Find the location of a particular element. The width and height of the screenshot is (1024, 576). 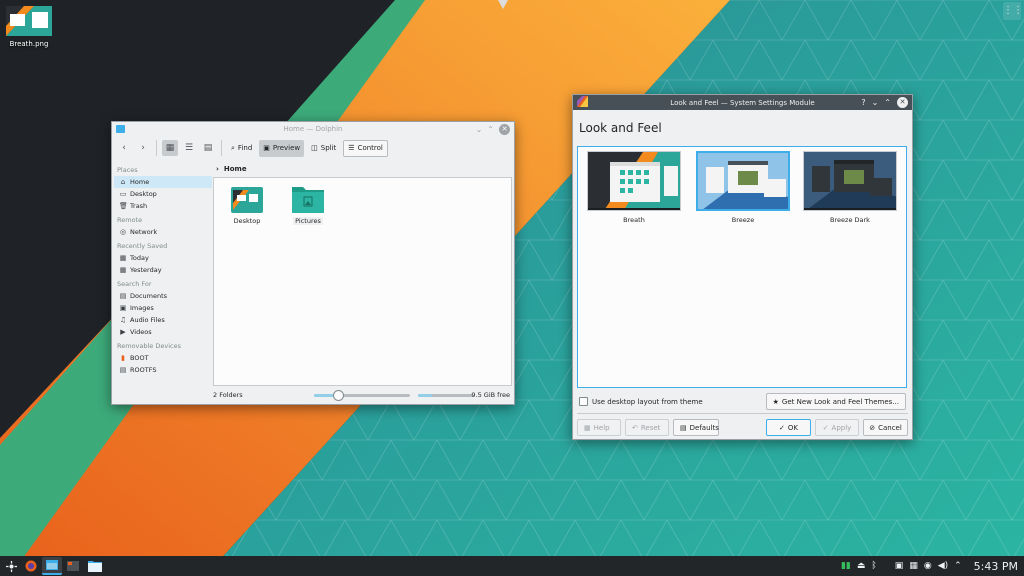

page-title: Look and Feel is located at coordinates (620, 128).